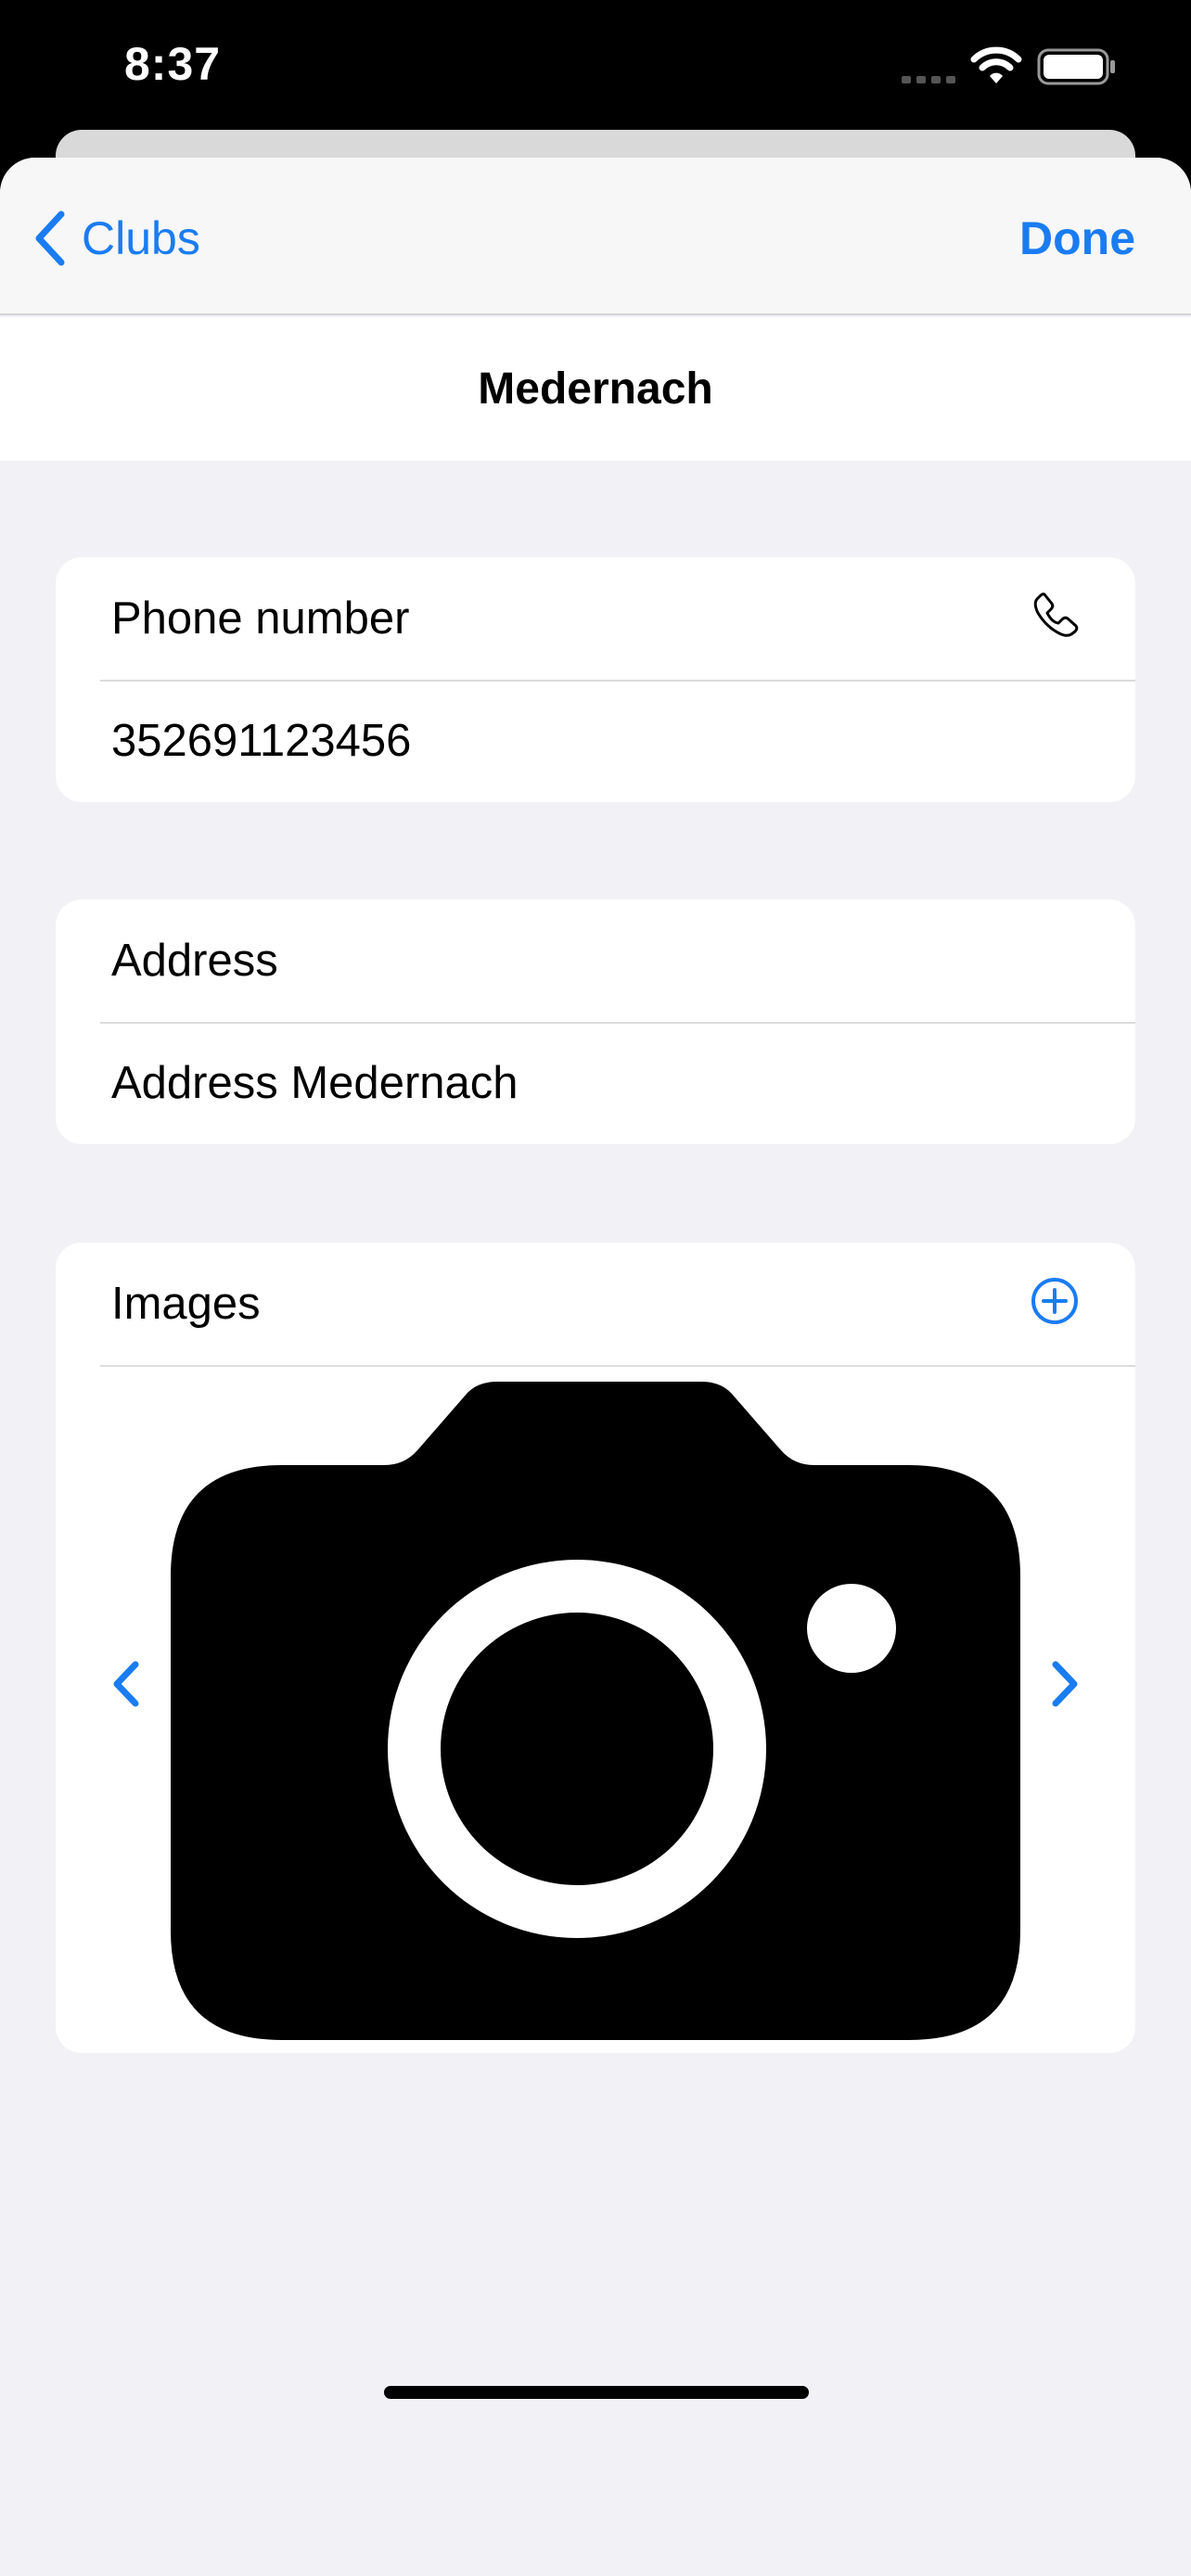 The image size is (1191, 2576). What do you see at coordinates (595, 618) in the screenshot?
I see `phone-label-row: Phone number` at bounding box center [595, 618].